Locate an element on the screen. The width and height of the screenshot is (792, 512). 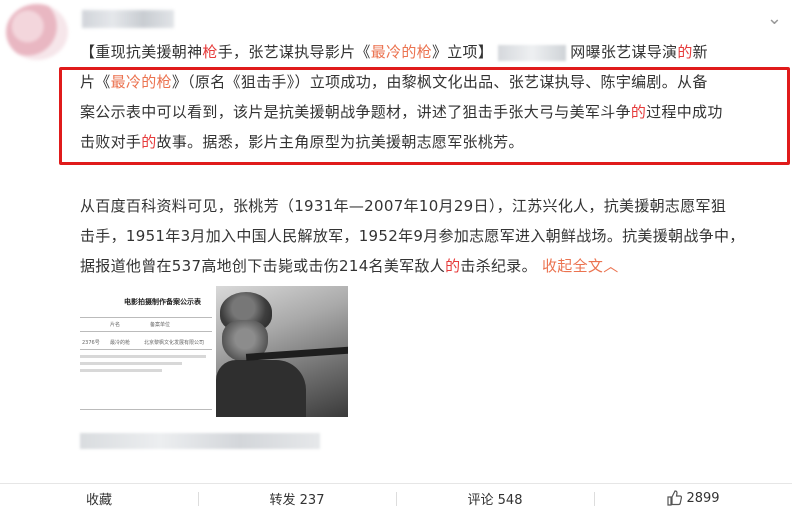
blurred-text is located at coordinates (532, 52).